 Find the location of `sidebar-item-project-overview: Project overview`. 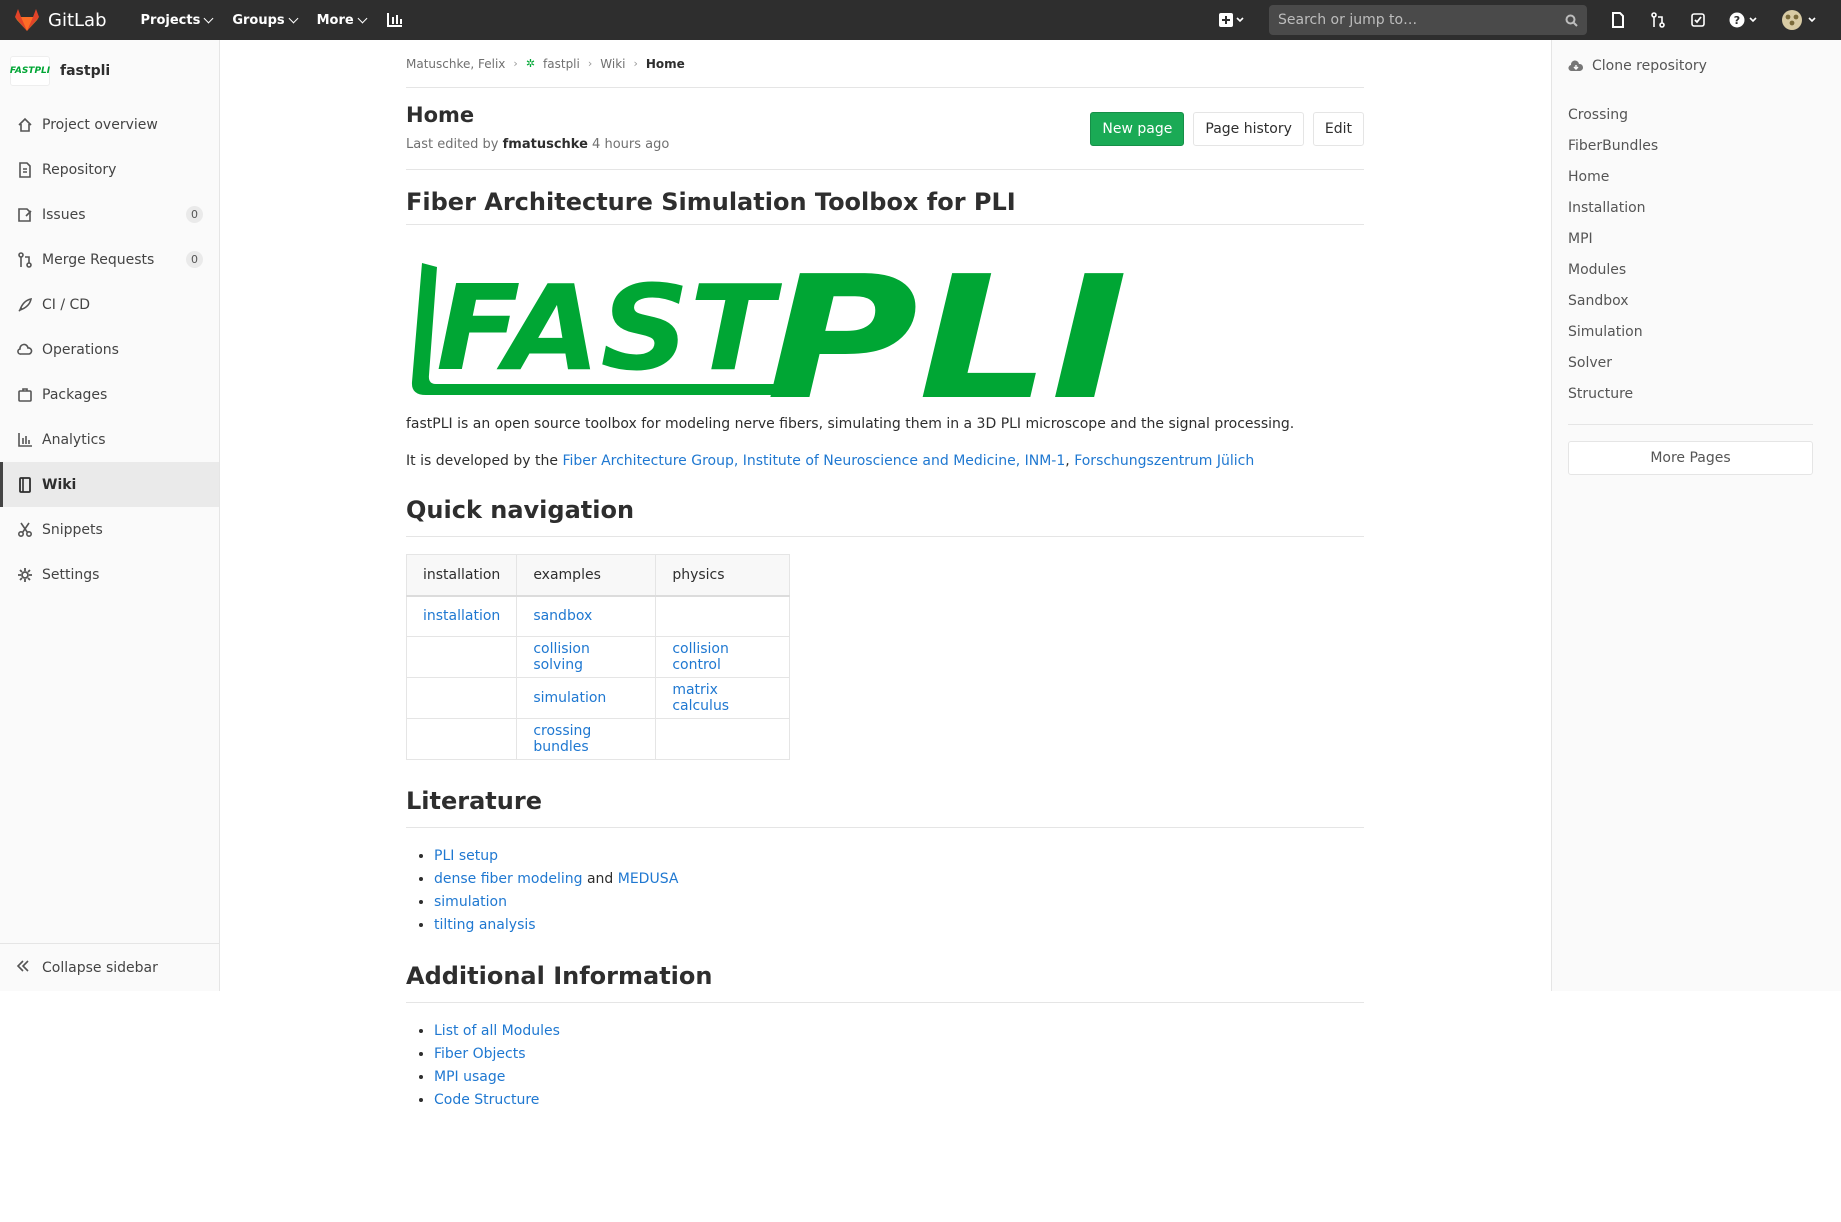

sidebar-item-project-overview: Project overview is located at coordinates (109, 124).